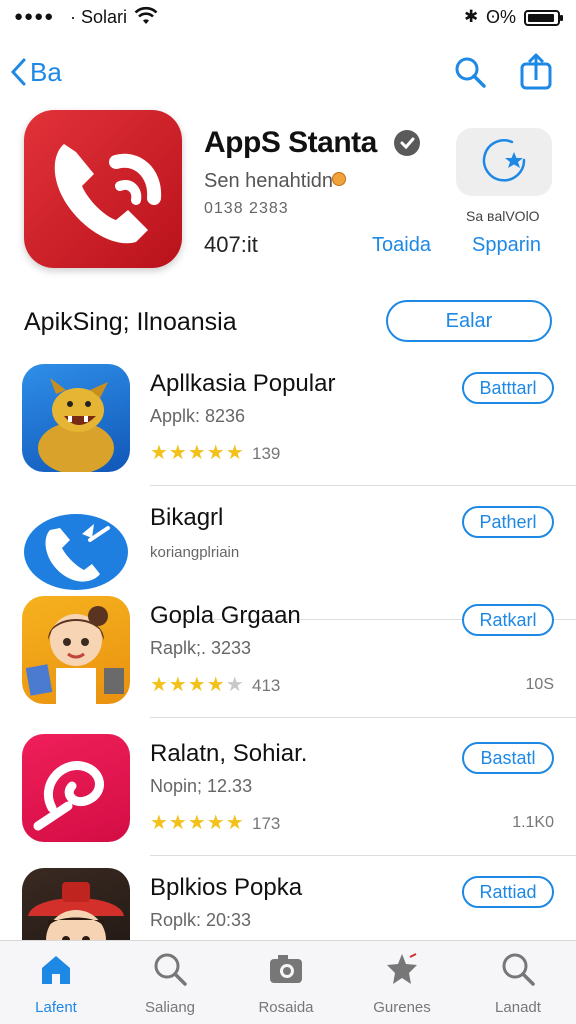 This screenshot has width=576, height=1024. Describe the element at coordinates (518, 1007) in the screenshot. I see `tab-label: Lanadt` at that location.